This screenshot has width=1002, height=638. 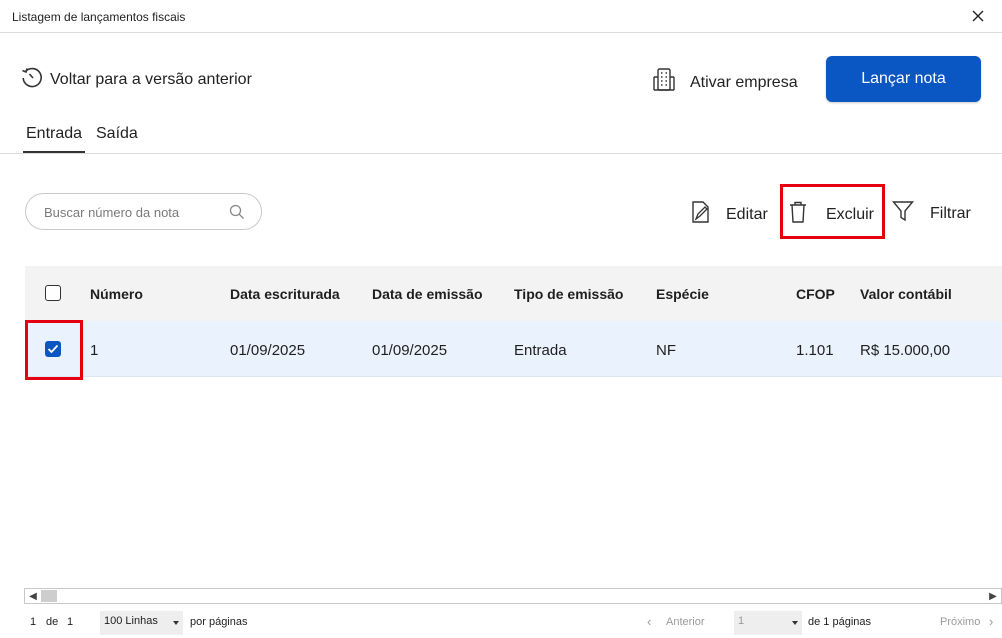 I want to click on de-paginas-label: de 1 páginas, so click(x=839, y=622).